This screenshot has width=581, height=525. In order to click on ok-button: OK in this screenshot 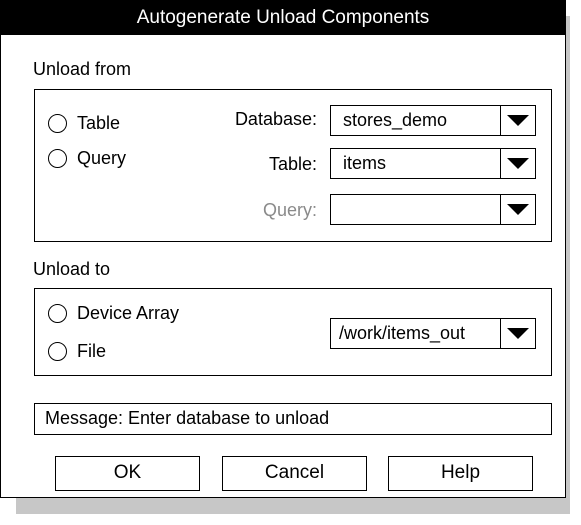, I will do `click(127, 473)`.